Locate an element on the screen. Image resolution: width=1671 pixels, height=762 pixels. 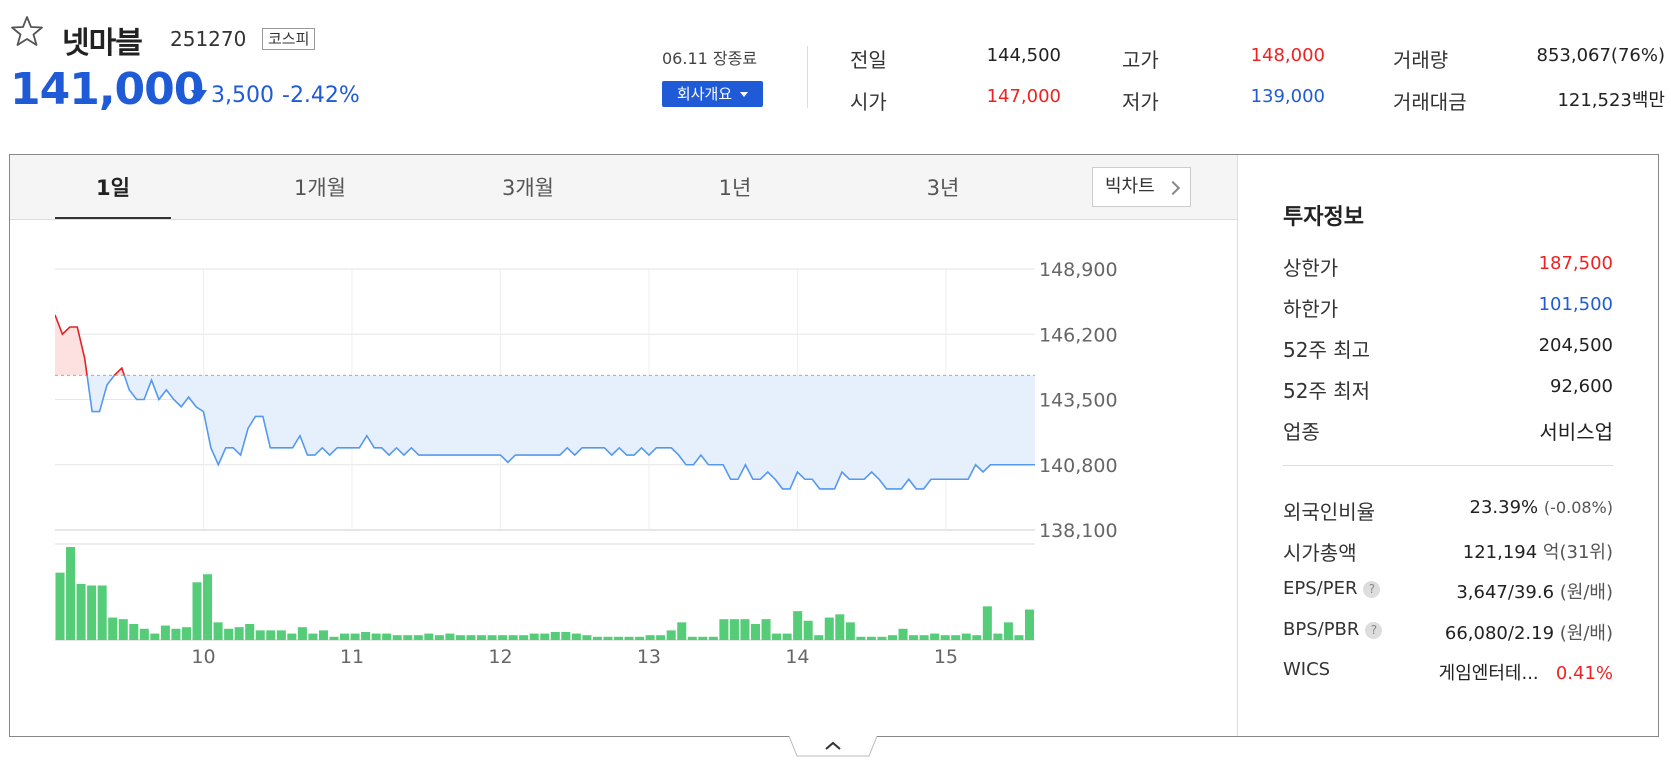
lower-limit-value: 101,500 is located at coordinates (1575, 304).